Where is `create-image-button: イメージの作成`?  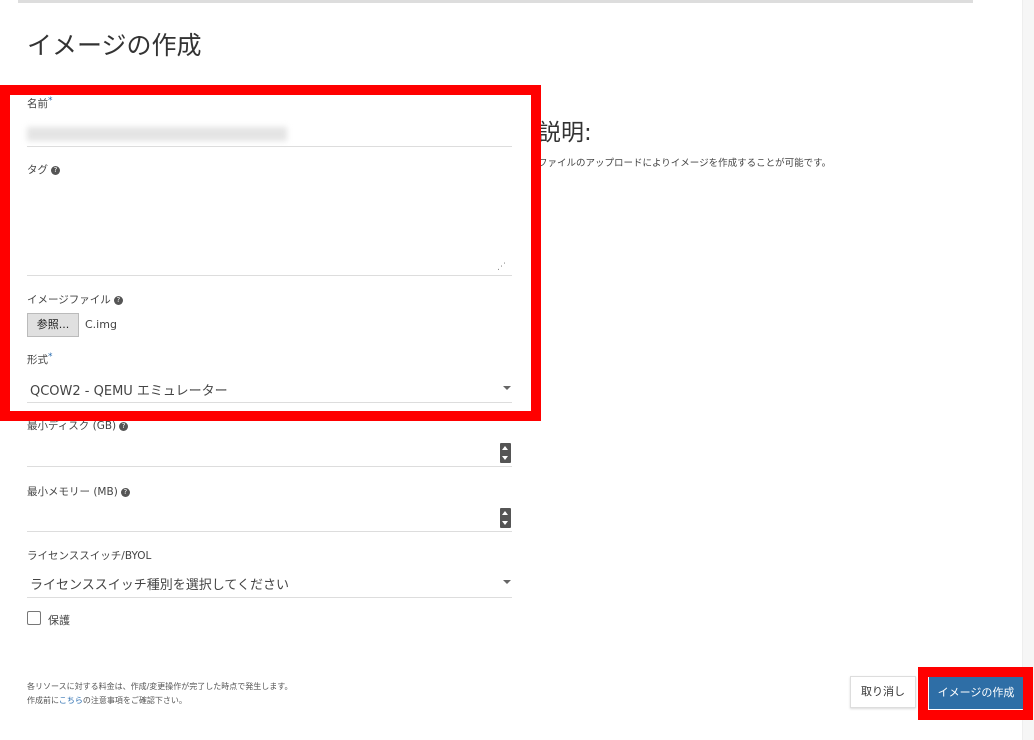
create-image-button: イメージの作成 is located at coordinates (976, 693).